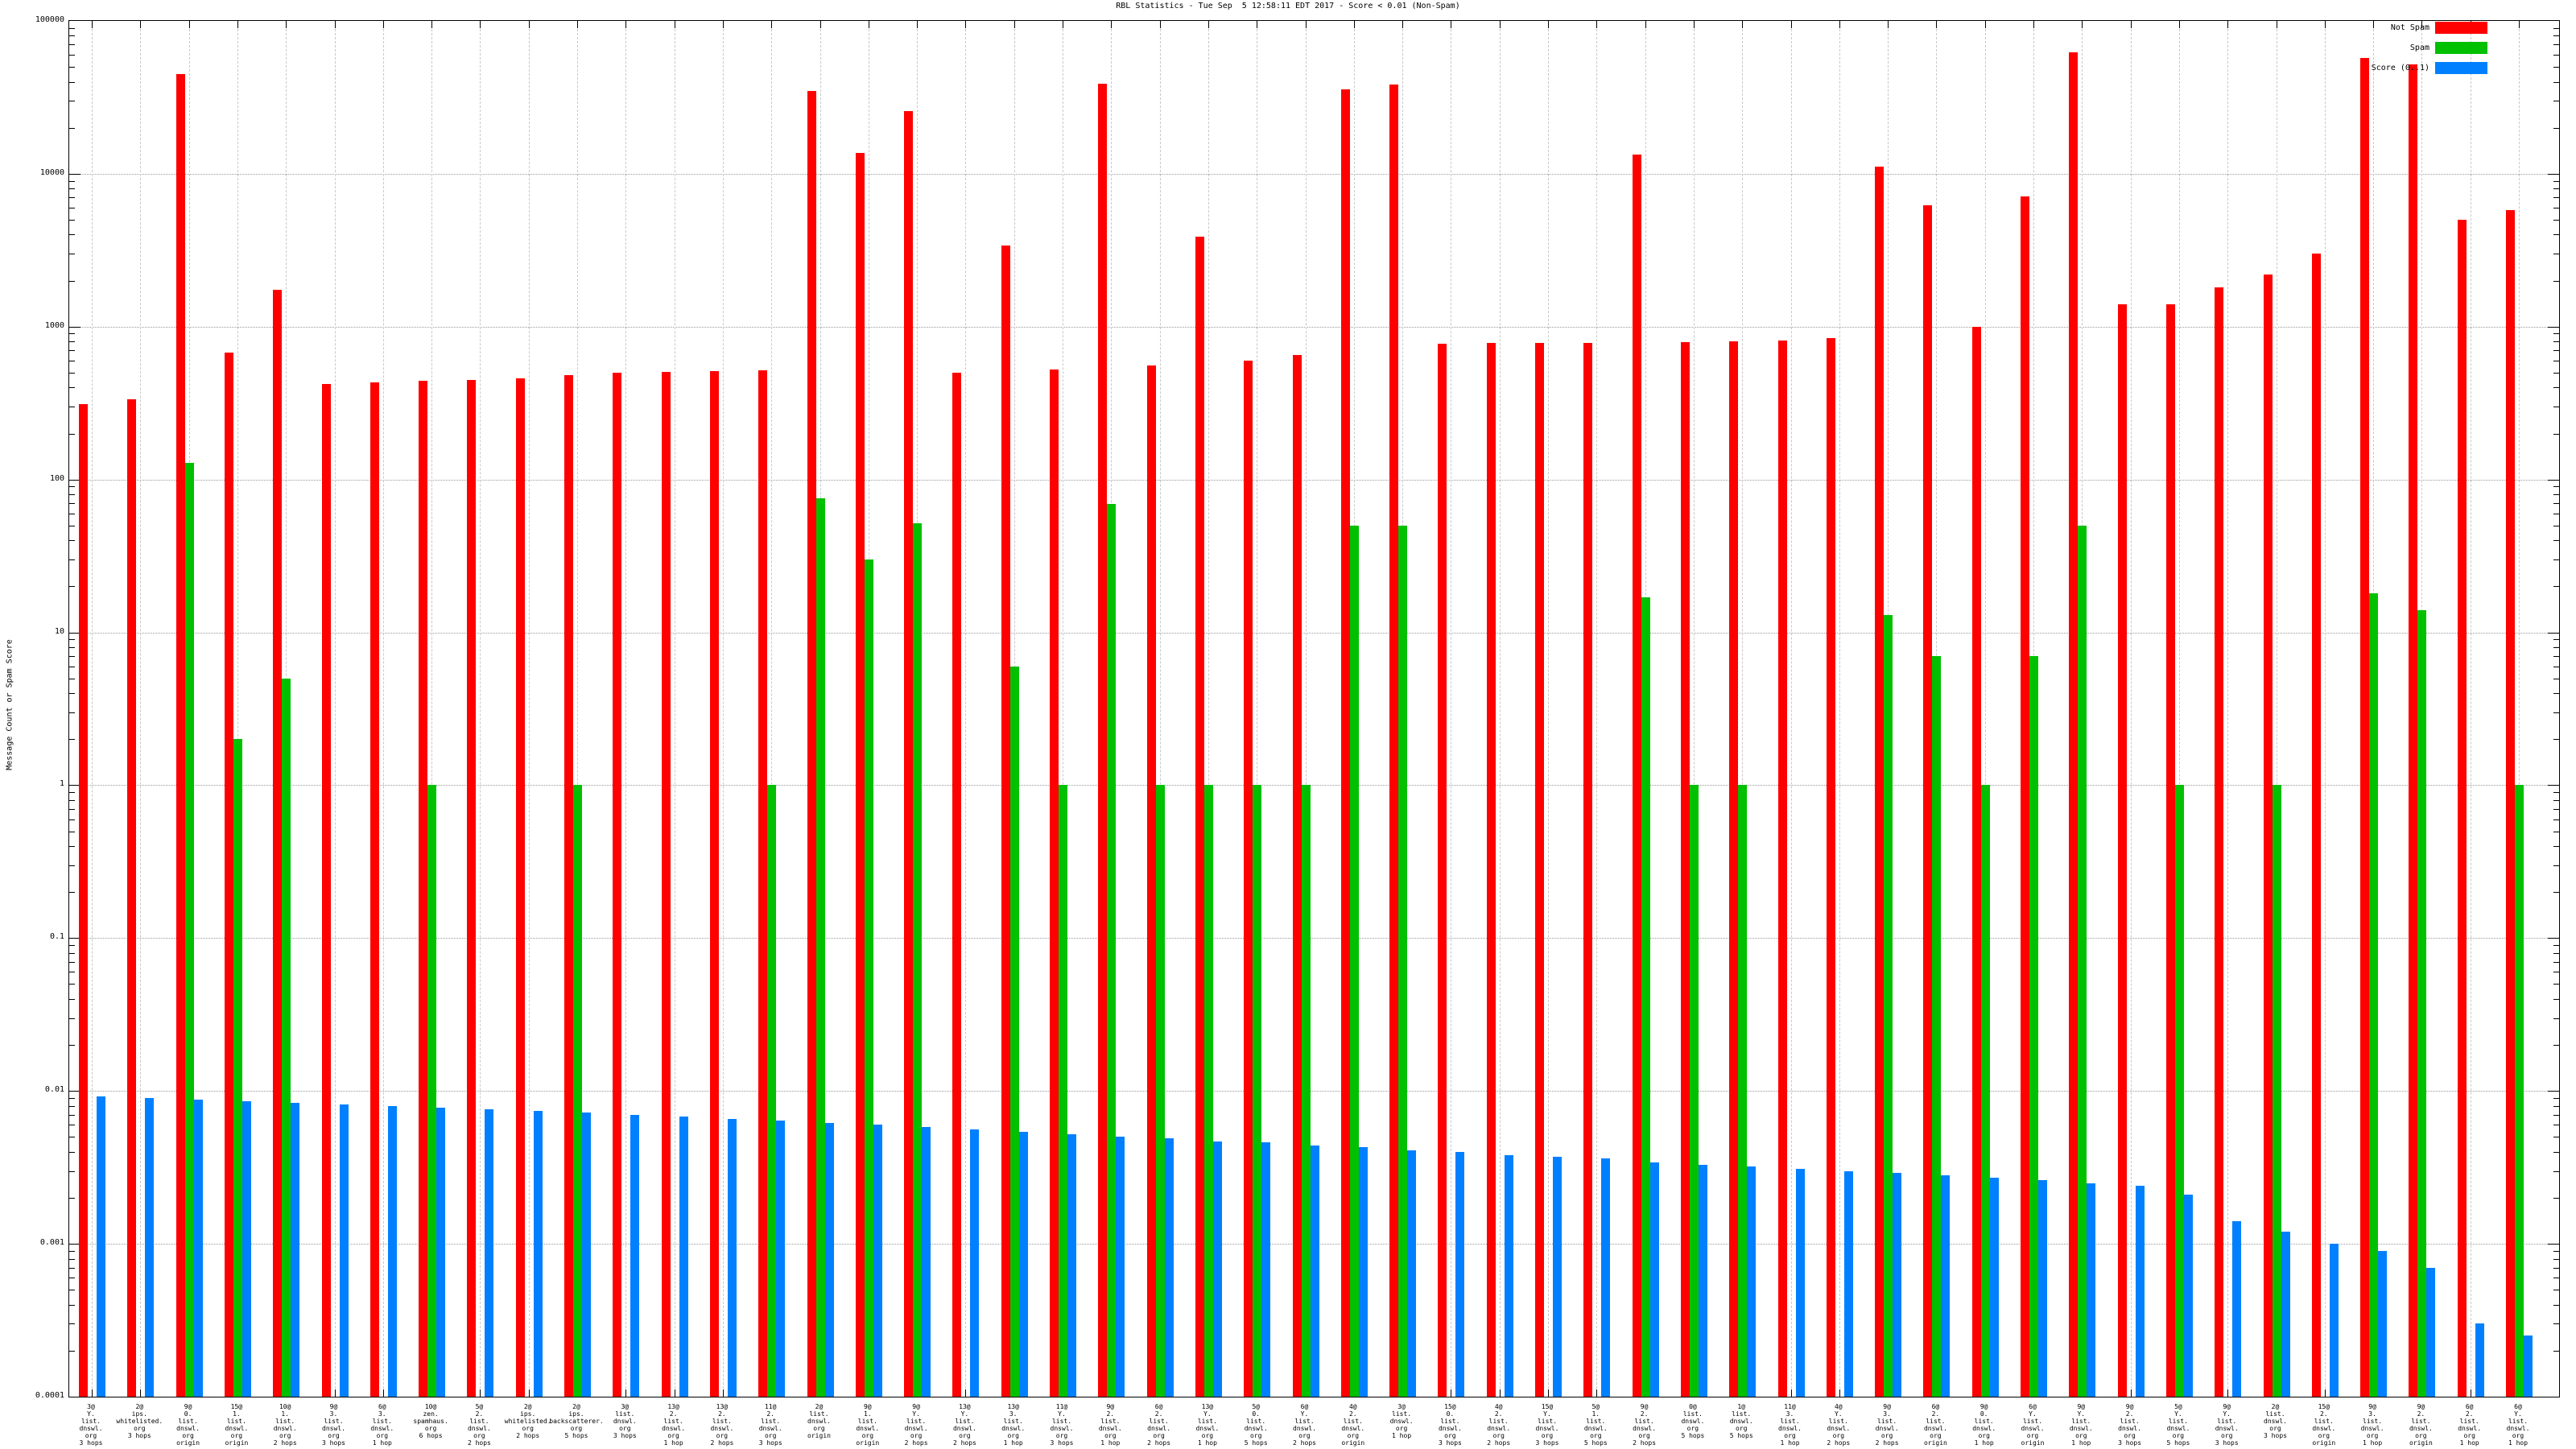  I want to click on y-axis-tick-label: 0.001, so click(51, 1243).